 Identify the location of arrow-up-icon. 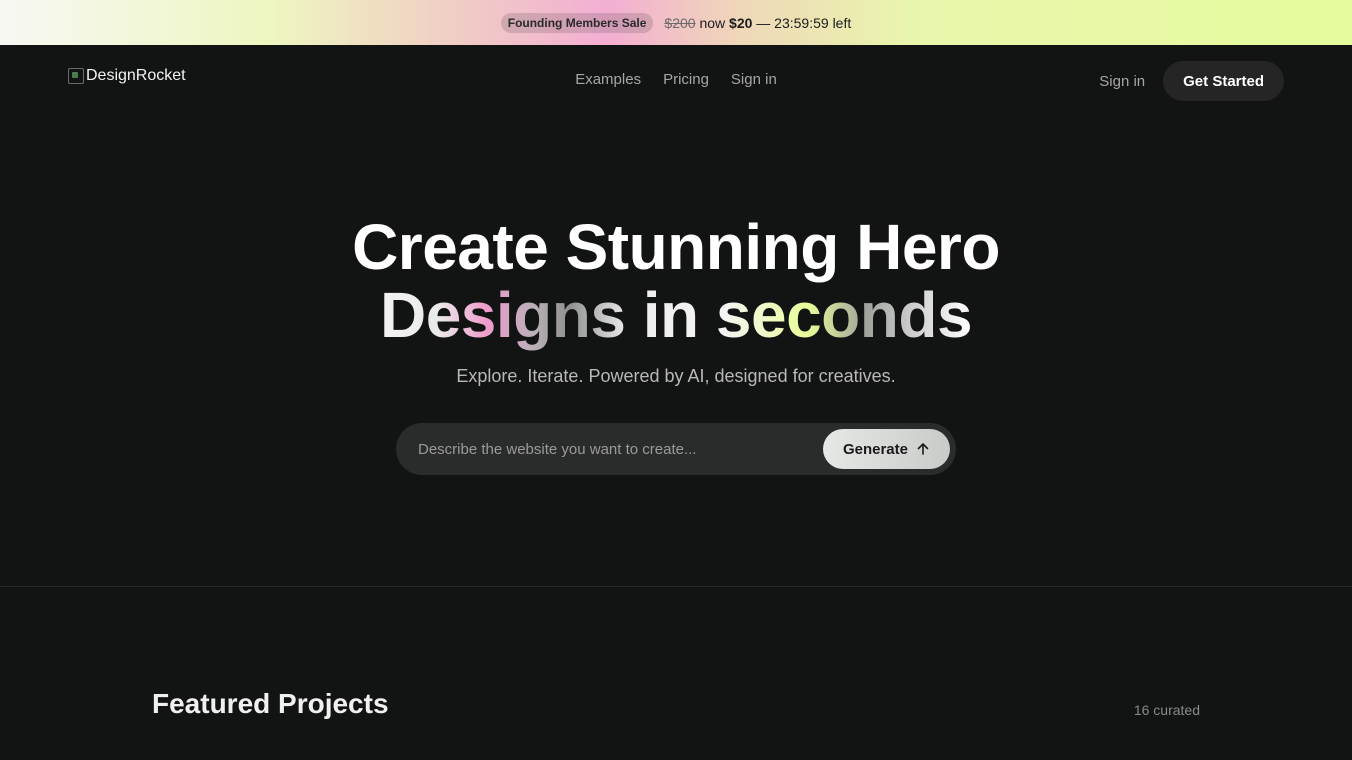
(923, 449).